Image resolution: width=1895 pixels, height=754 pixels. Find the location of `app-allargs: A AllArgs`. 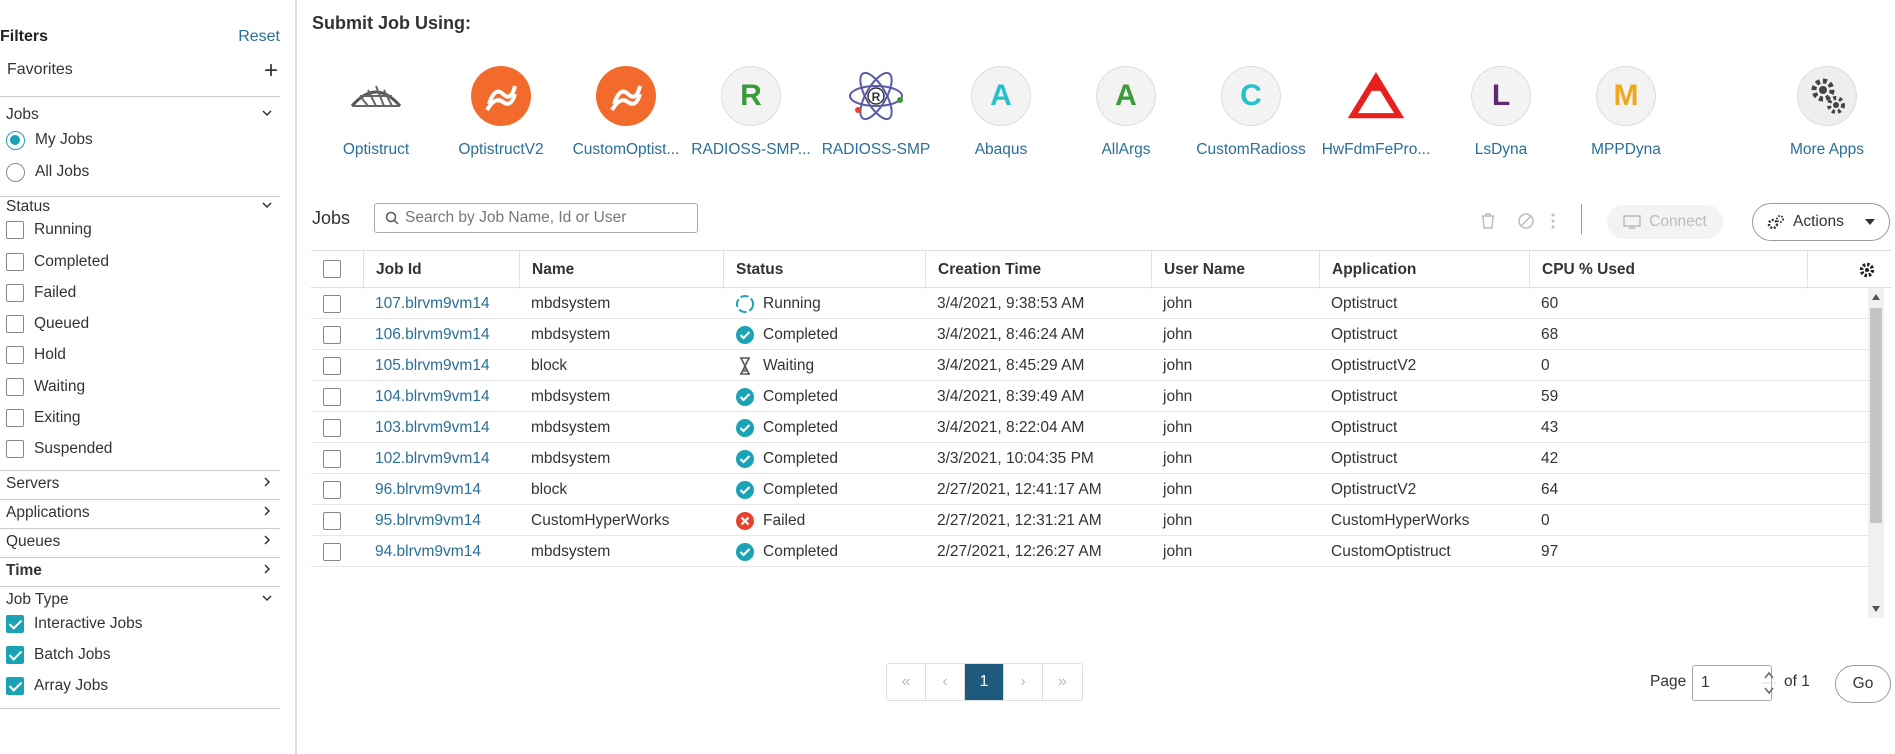

app-allargs: A AllArgs is located at coordinates (1126, 112).